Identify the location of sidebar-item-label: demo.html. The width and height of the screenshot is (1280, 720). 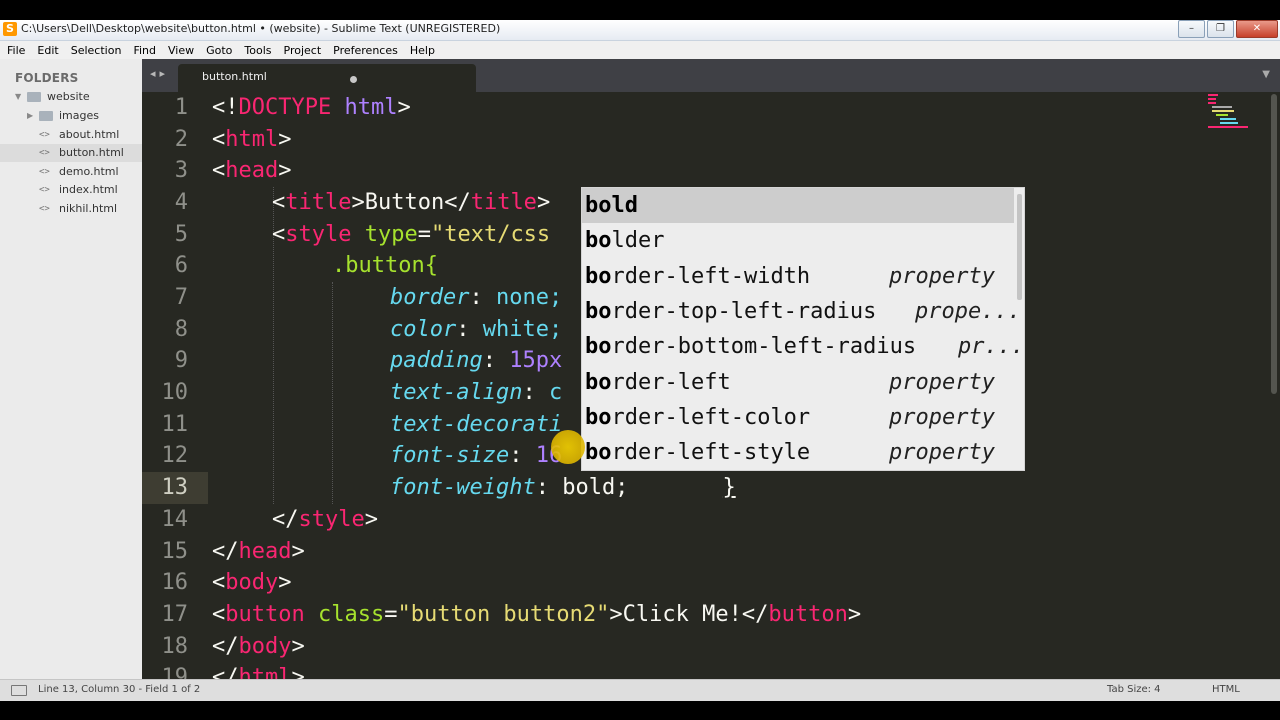
(89, 171).